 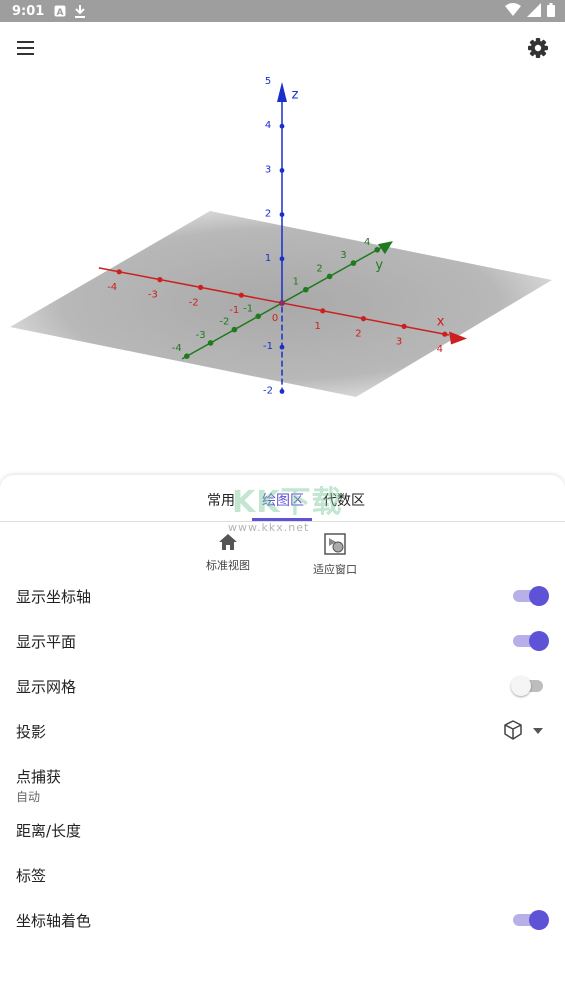 I want to click on distance-label: 距离/长度, so click(x=49, y=831).